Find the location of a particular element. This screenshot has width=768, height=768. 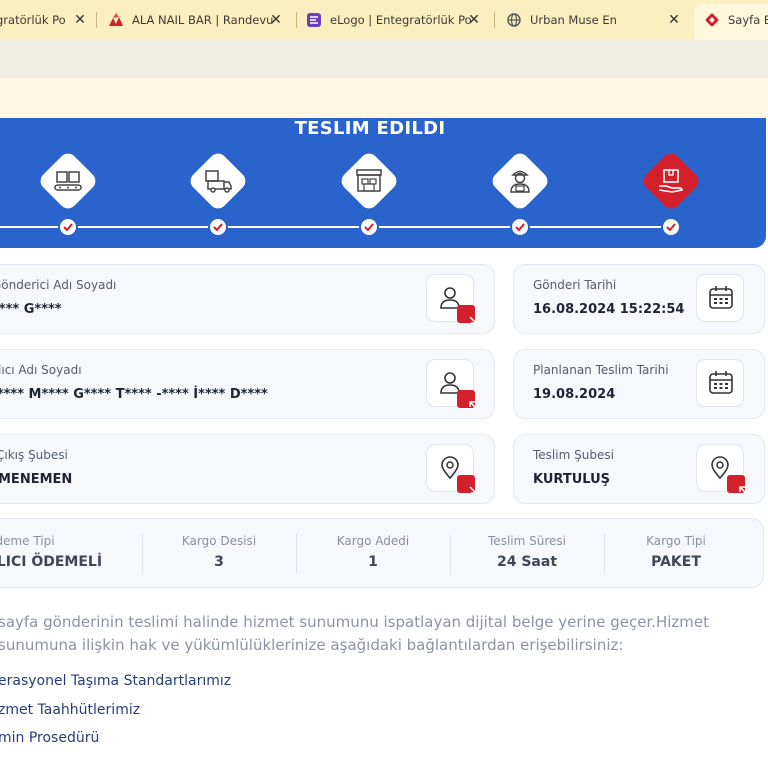

summary-value: 24 Saat is located at coordinates (527, 562).